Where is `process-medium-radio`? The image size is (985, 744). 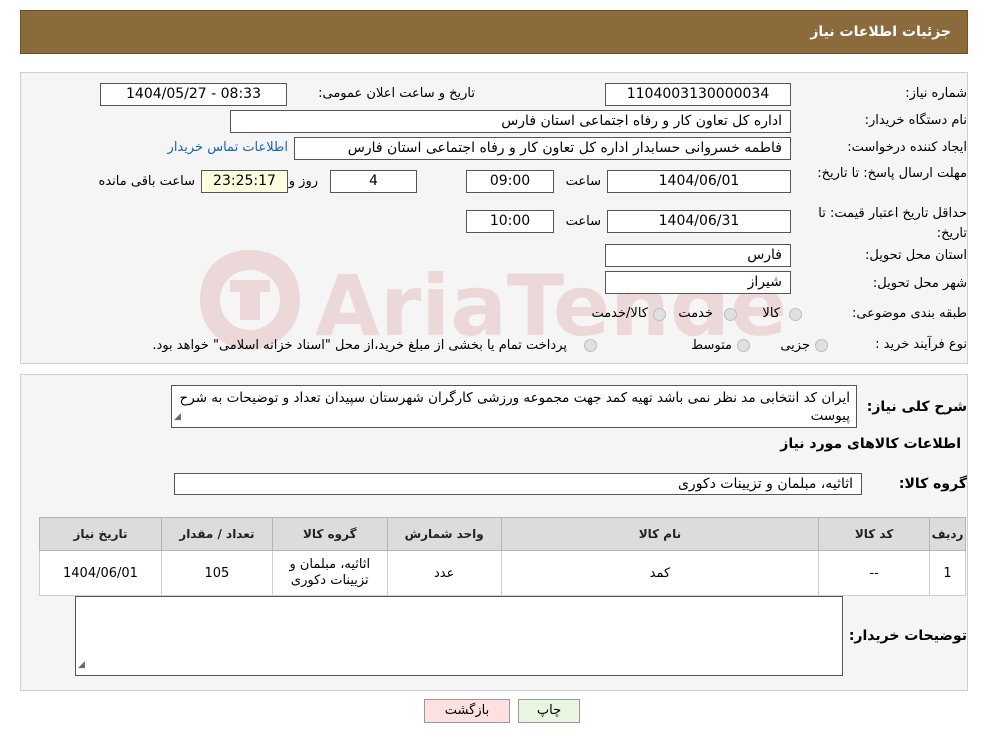
process-medium-radio is located at coordinates (743, 345).